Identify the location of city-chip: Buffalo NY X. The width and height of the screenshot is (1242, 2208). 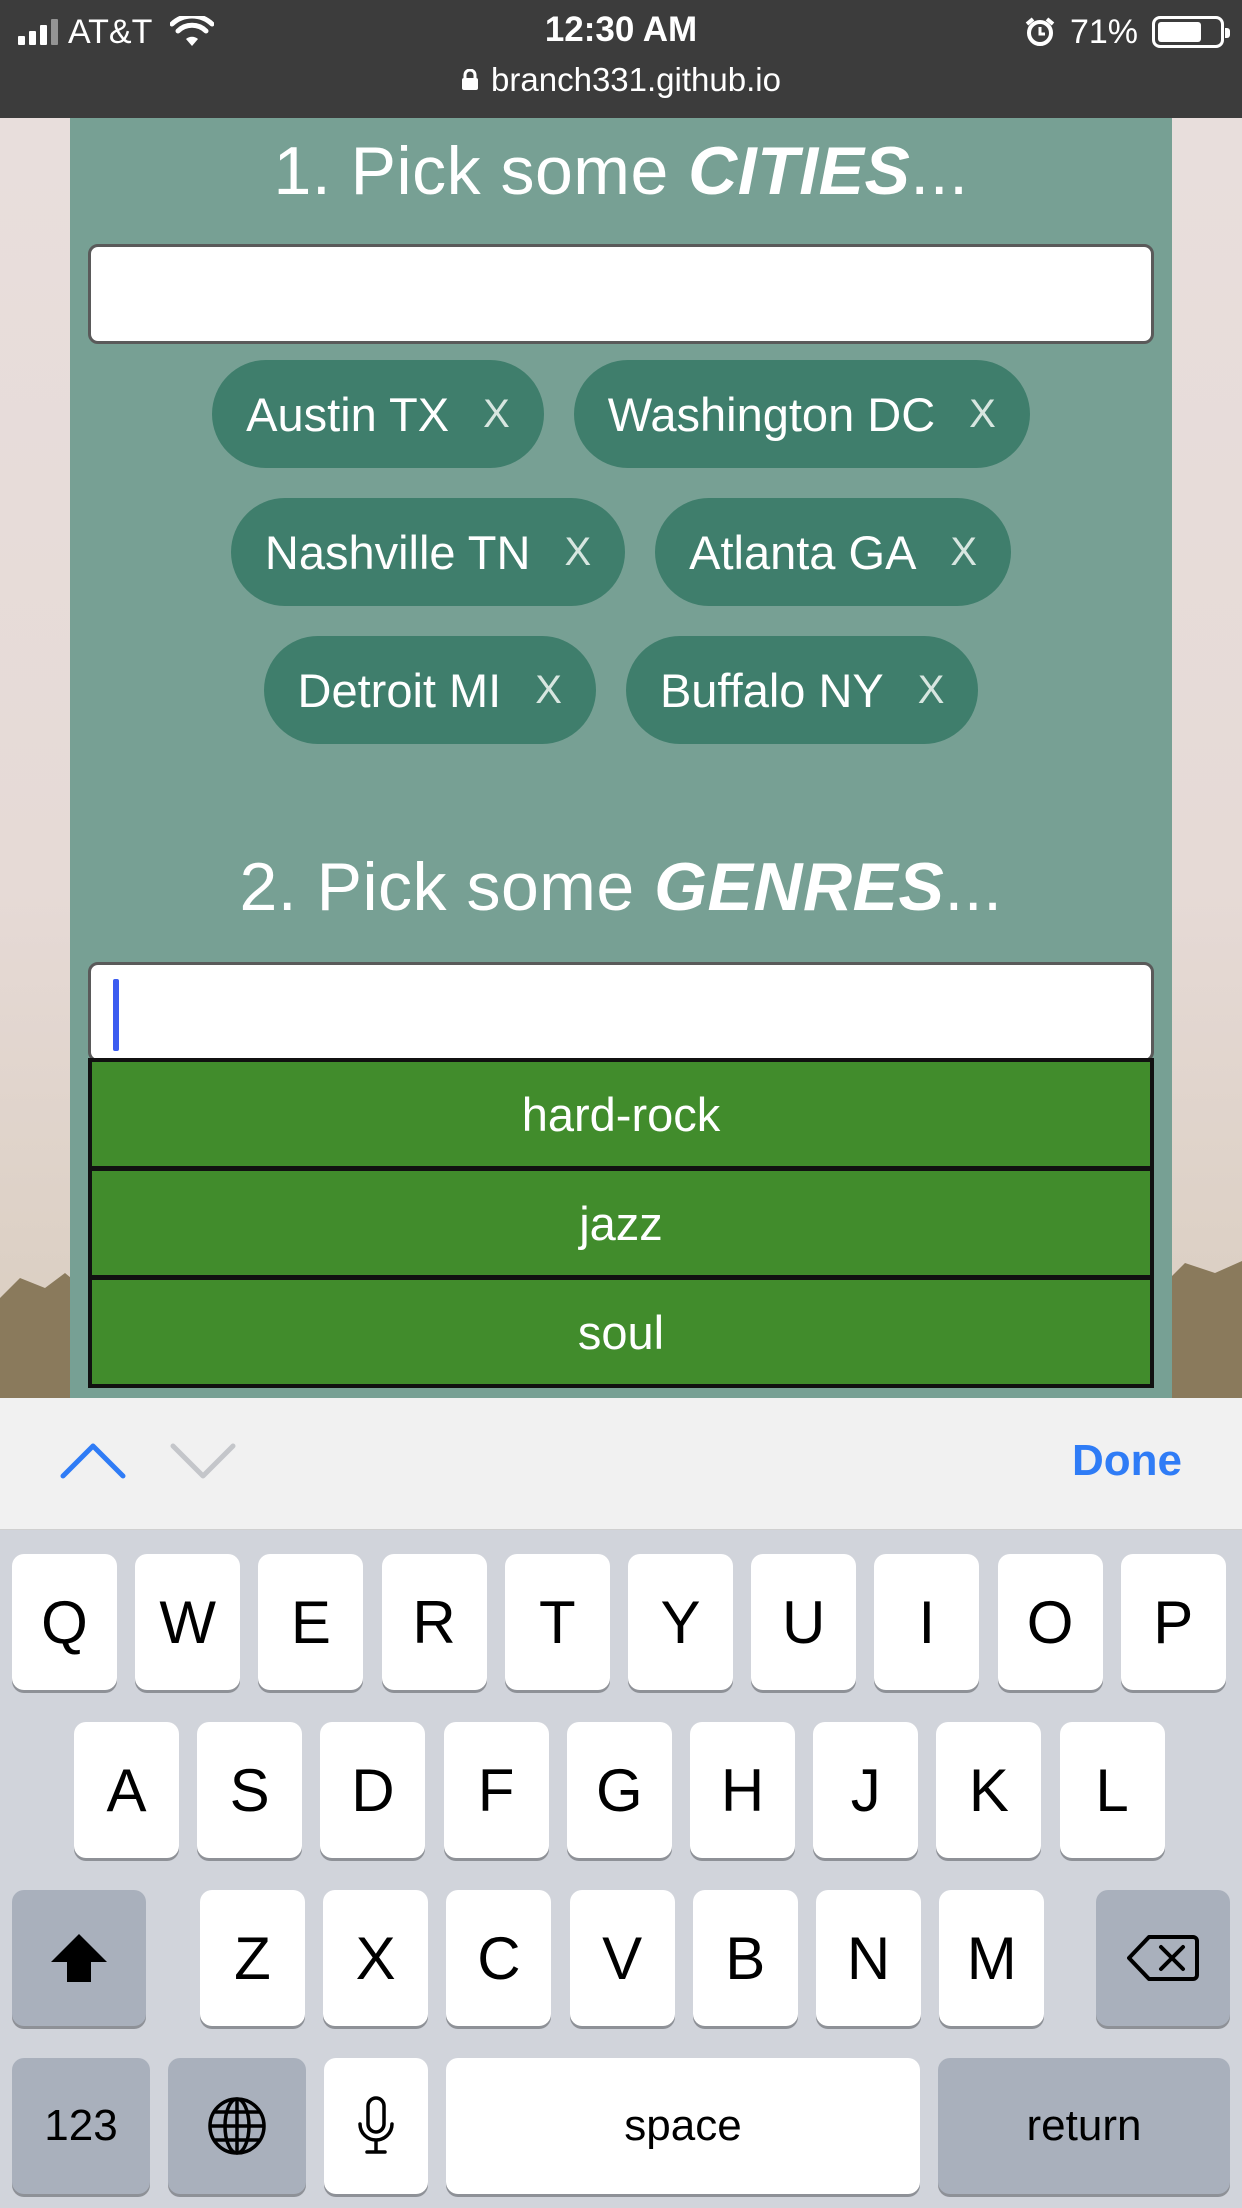
(802, 690).